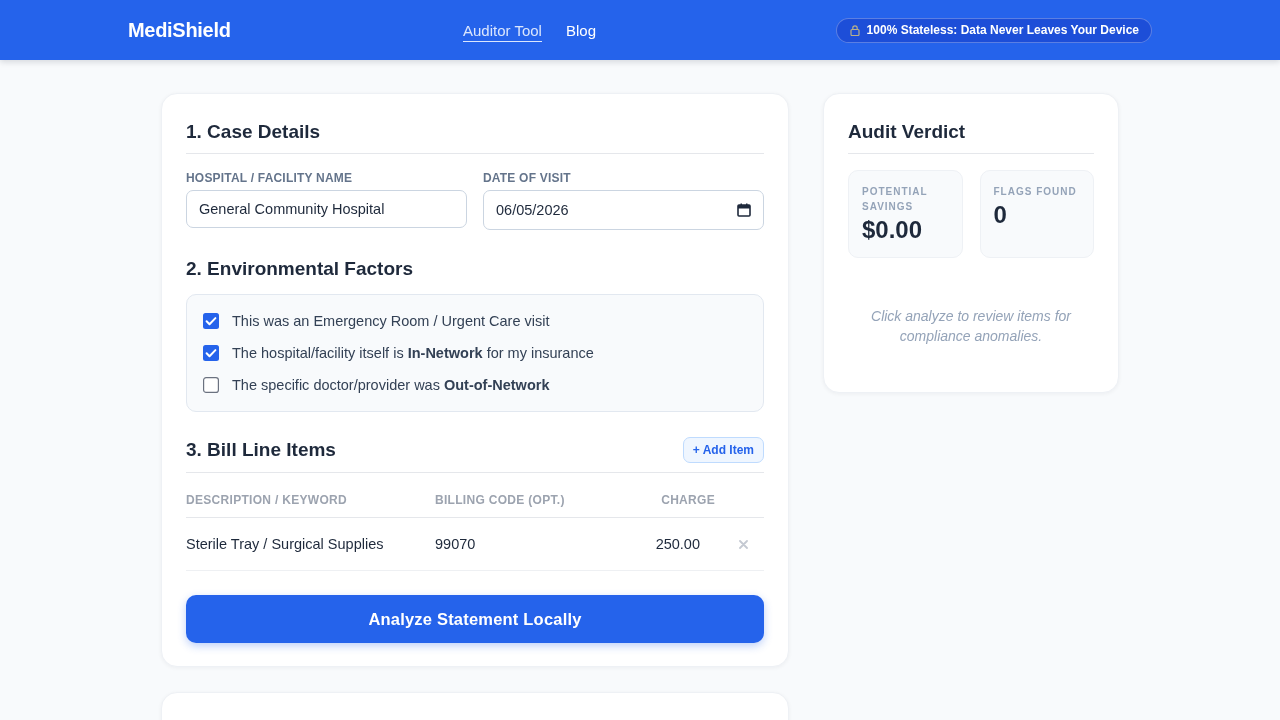 This screenshot has width=1280, height=720. What do you see at coordinates (677, 544) in the screenshot?
I see `table-cell-text: 250.00` at bounding box center [677, 544].